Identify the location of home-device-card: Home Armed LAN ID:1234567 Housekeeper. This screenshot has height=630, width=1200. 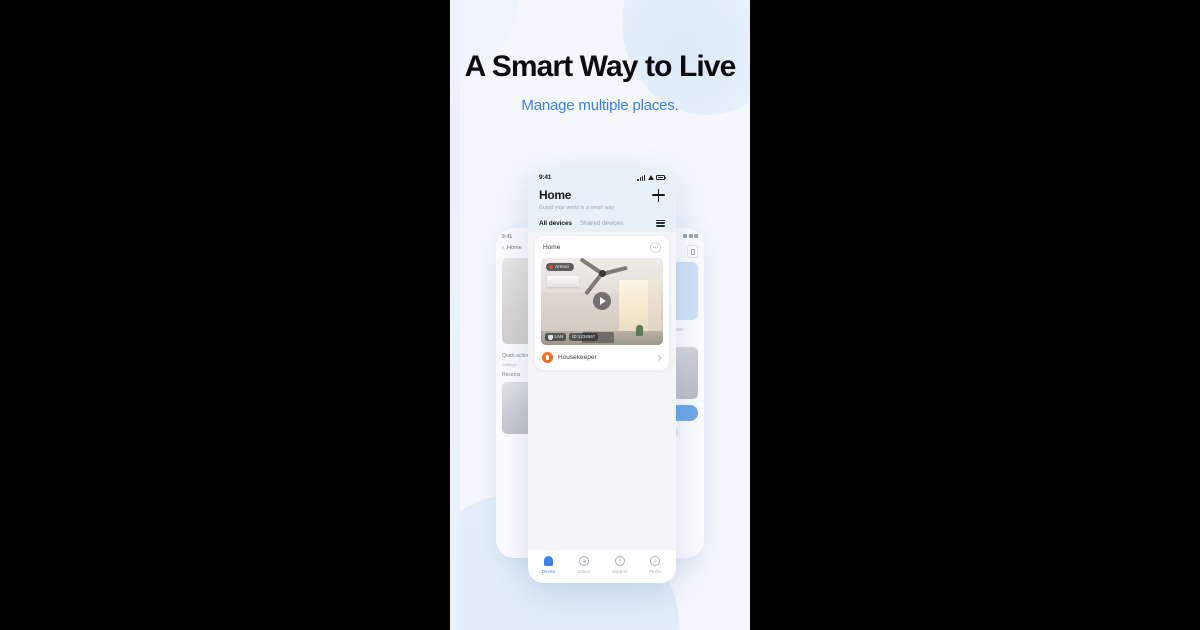
(602, 302).